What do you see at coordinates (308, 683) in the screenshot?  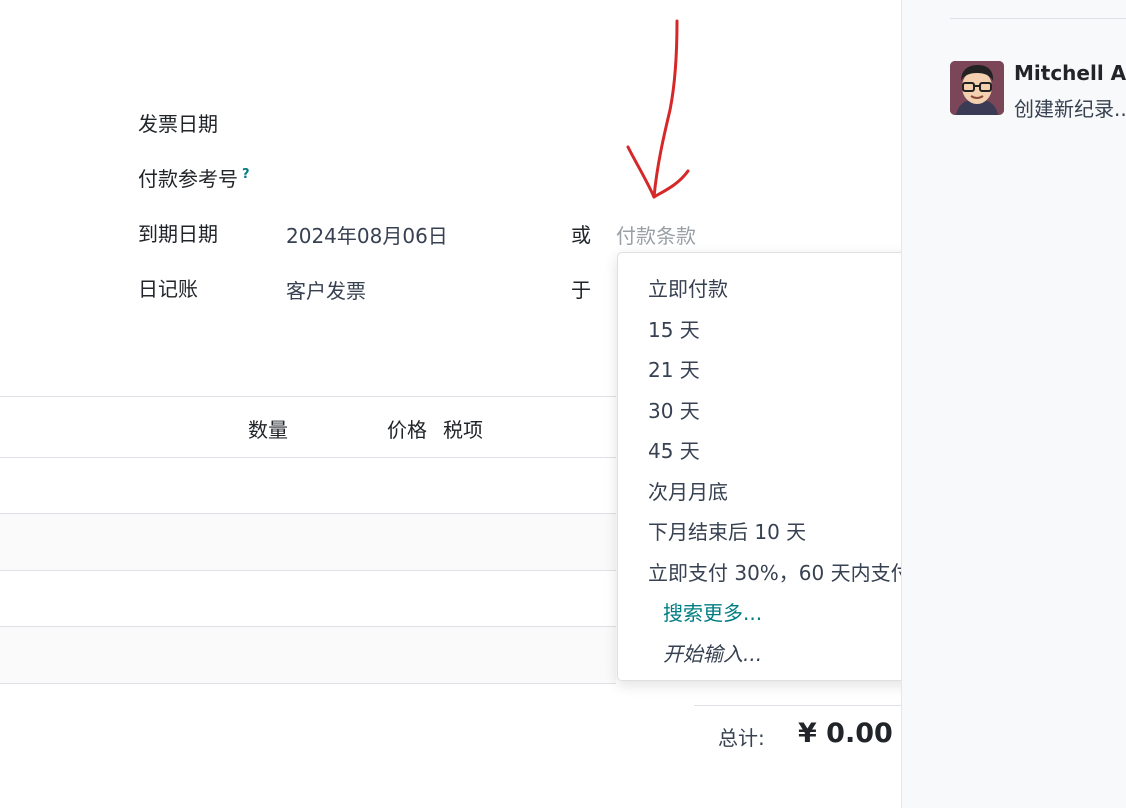 I see `table-bottom-border` at bounding box center [308, 683].